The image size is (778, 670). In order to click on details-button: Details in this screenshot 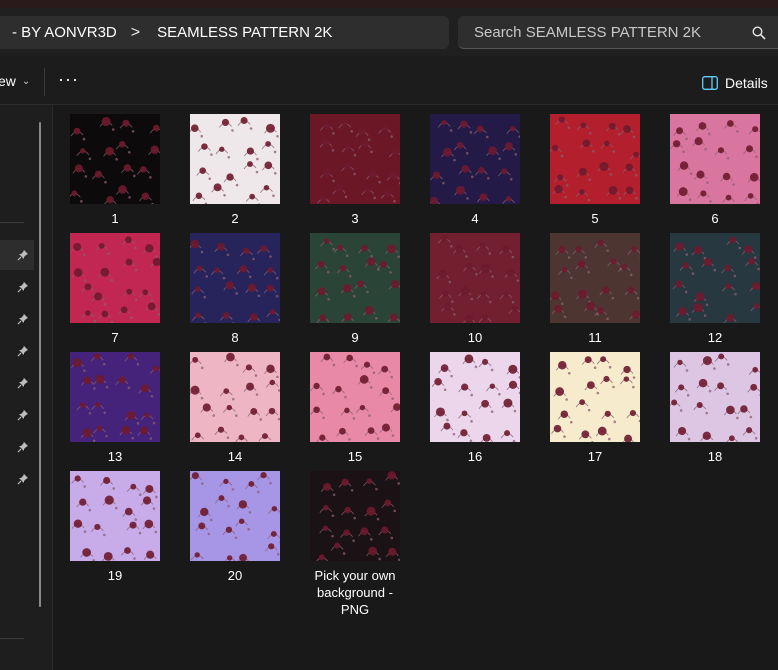, I will do `click(735, 83)`.